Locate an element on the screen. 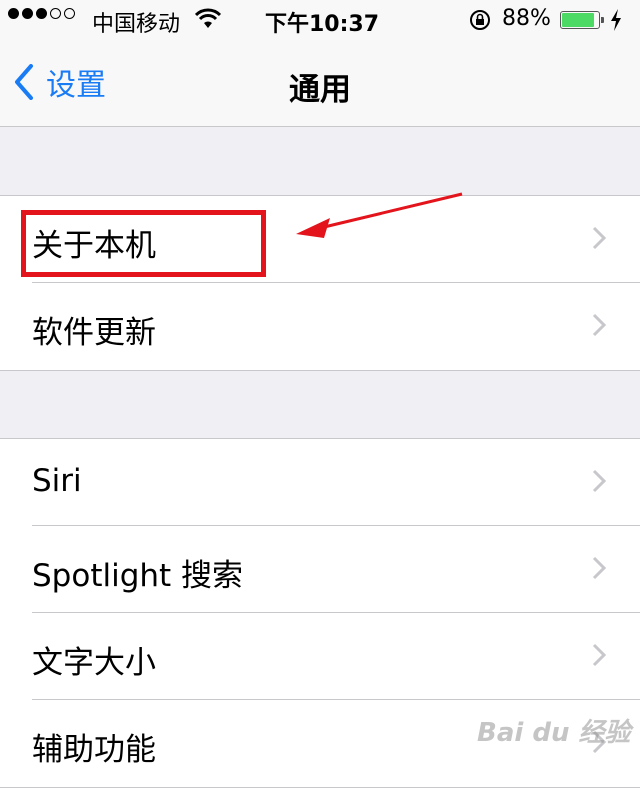 The width and height of the screenshot is (640, 788). rotation-lock-icon is located at coordinates (480, 23).